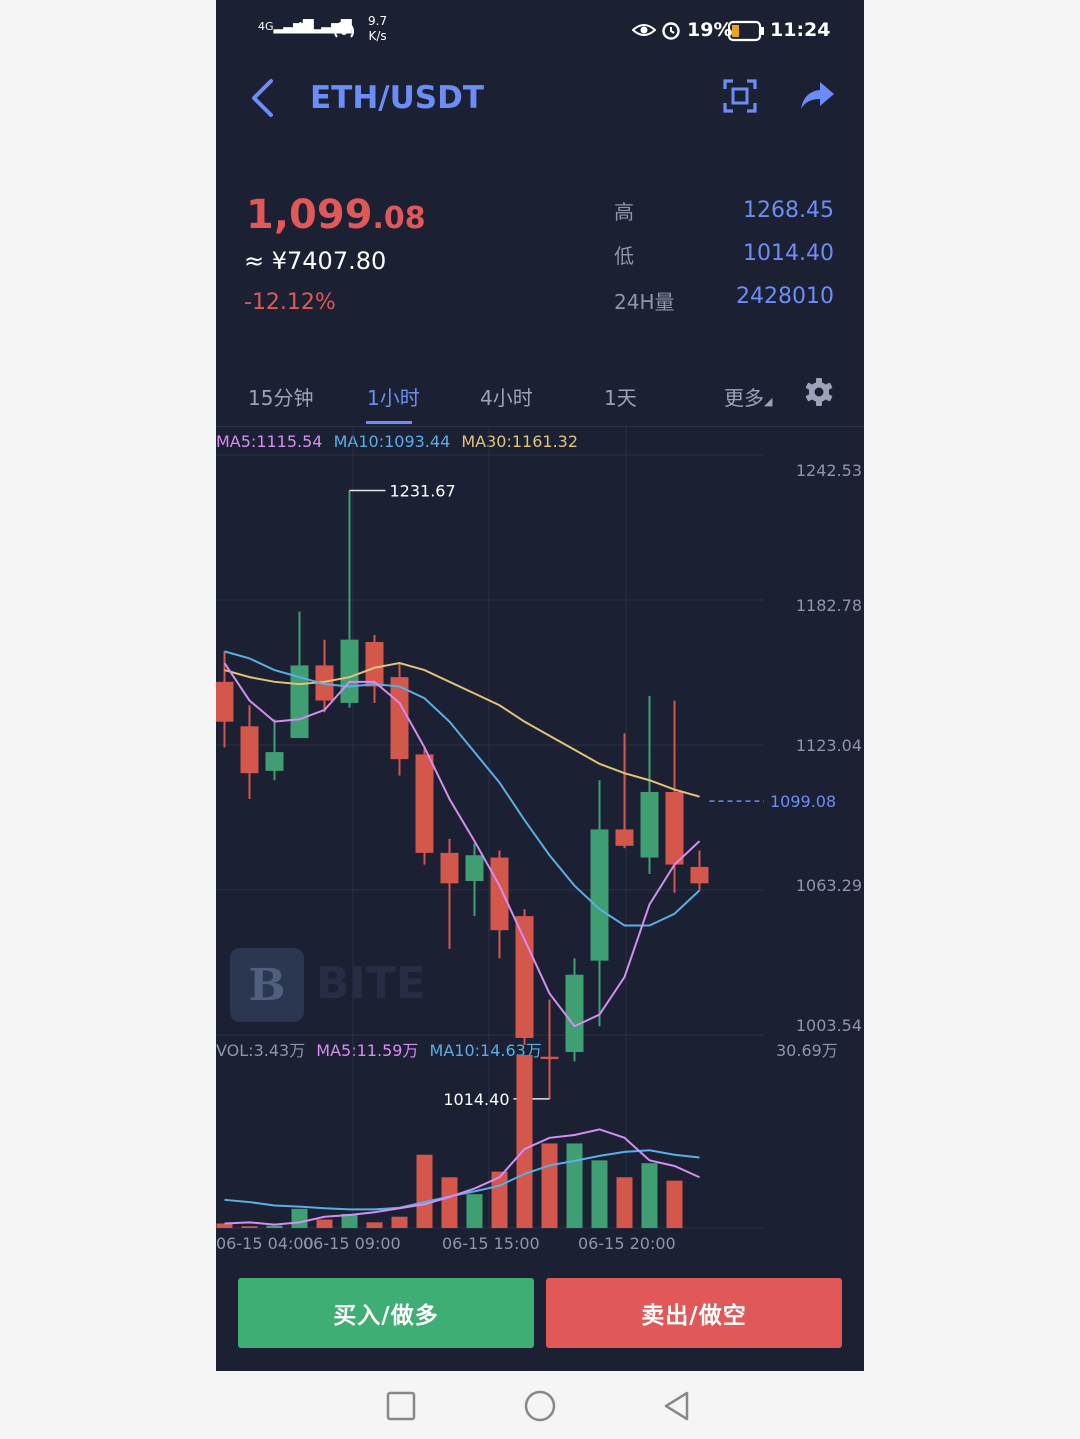 Image resolution: width=1080 pixels, height=1439 pixels. What do you see at coordinates (399, 218) in the screenshot?
I see `last-price-decimal: .08` at bounding box center [399, 218].